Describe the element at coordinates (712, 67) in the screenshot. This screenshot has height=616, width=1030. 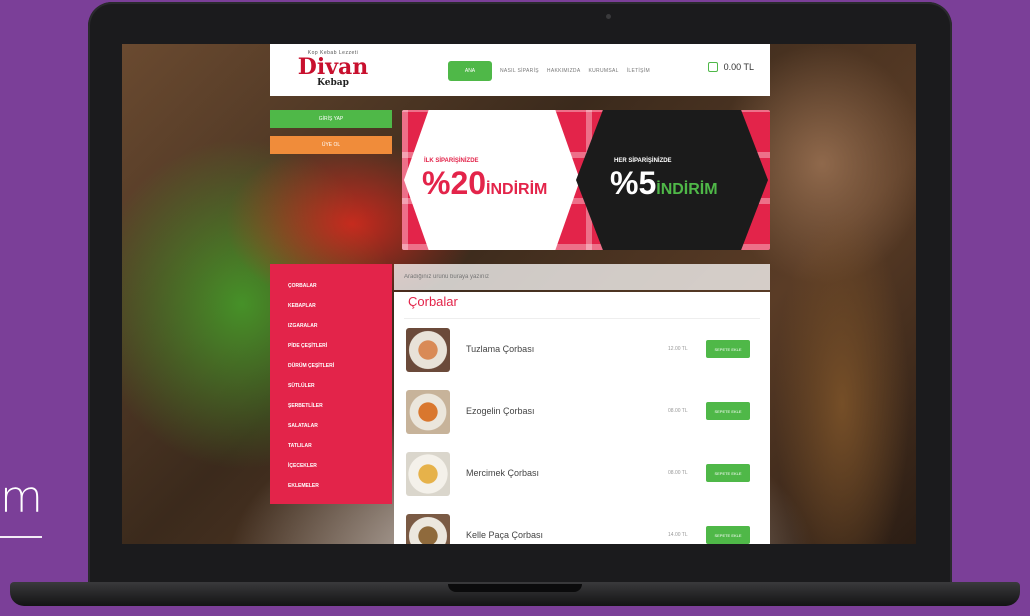
I see `cart-icon` at that location.